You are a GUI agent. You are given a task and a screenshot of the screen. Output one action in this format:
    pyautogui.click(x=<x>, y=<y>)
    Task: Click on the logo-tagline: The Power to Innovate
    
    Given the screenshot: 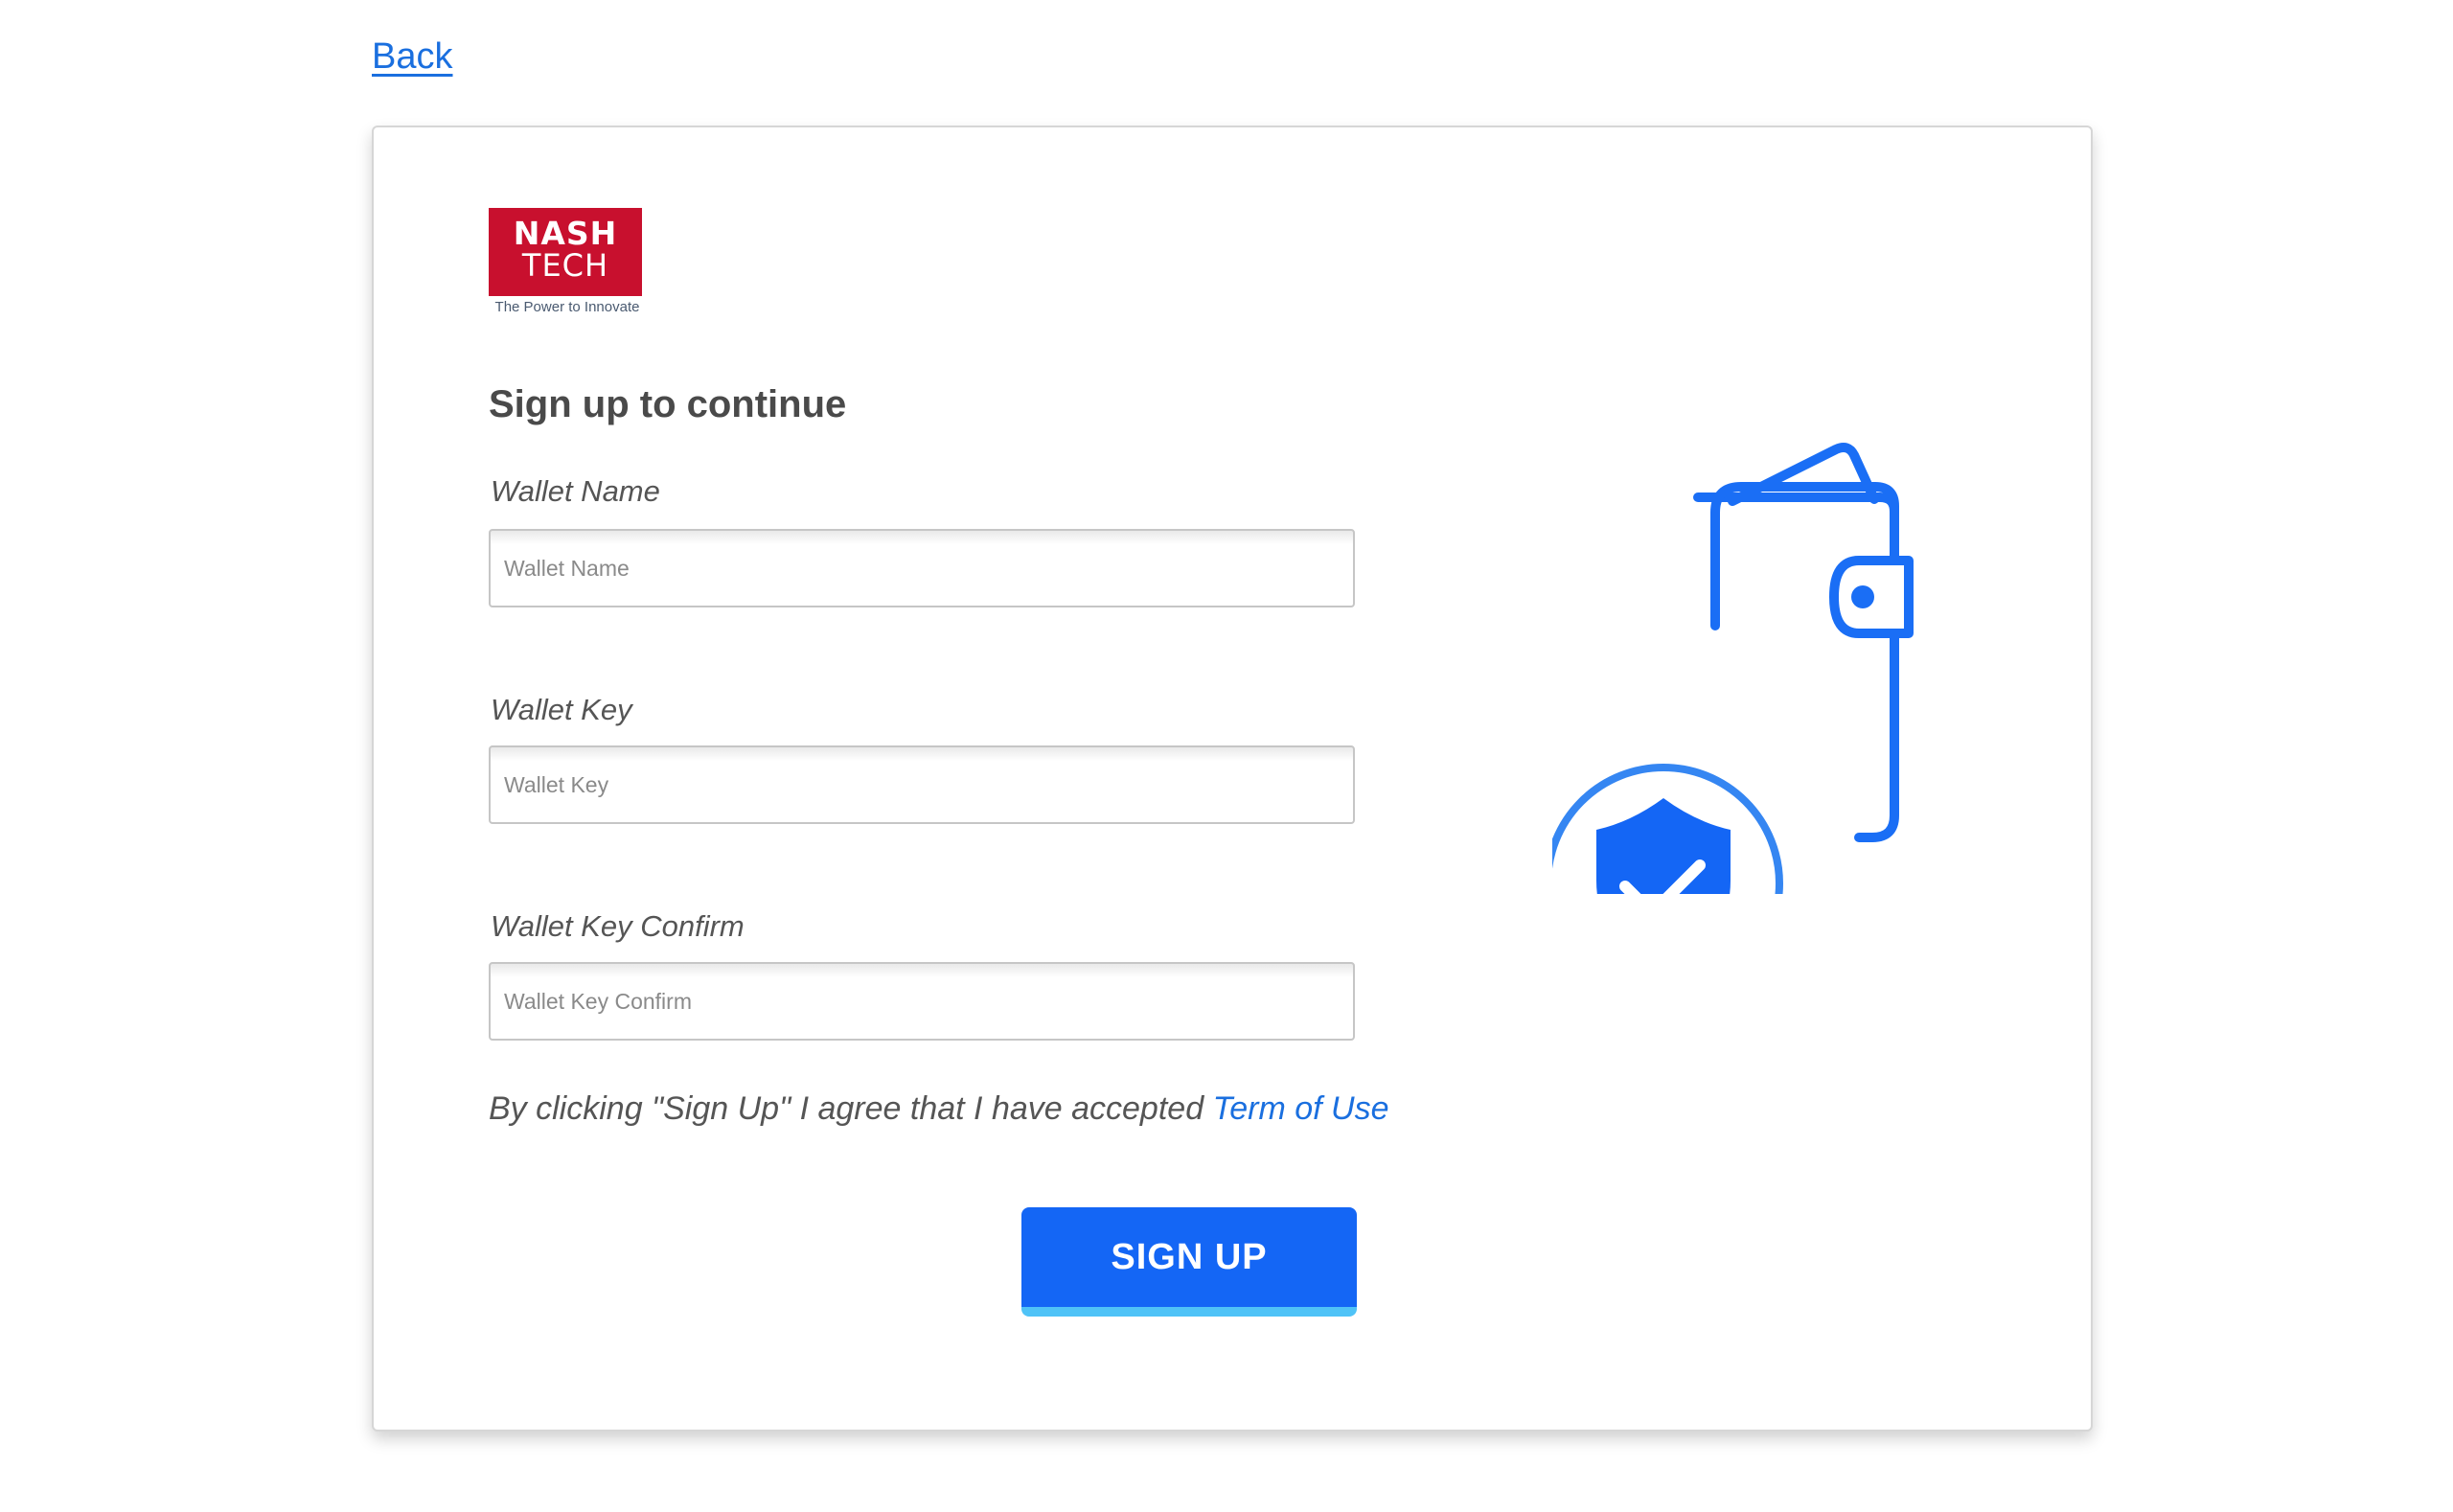 What is the action you would take?
    pyautogui.click(x=567, y=307)
    